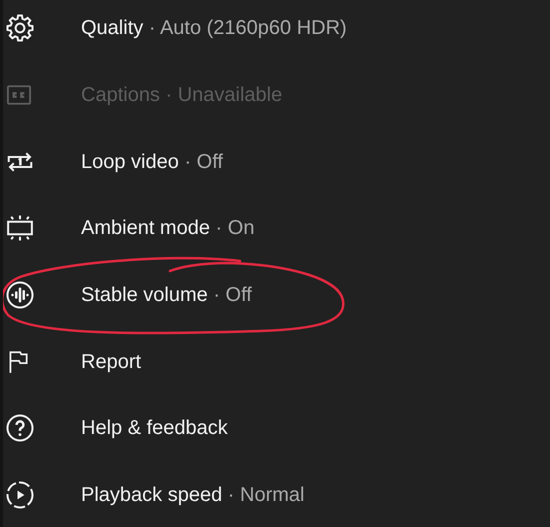 This screenshot has width=550, height=527. What do you see at coordinates (20, 495) in the screenshot?
I see `playback-speed-icon` at bounding box center [20, 495].